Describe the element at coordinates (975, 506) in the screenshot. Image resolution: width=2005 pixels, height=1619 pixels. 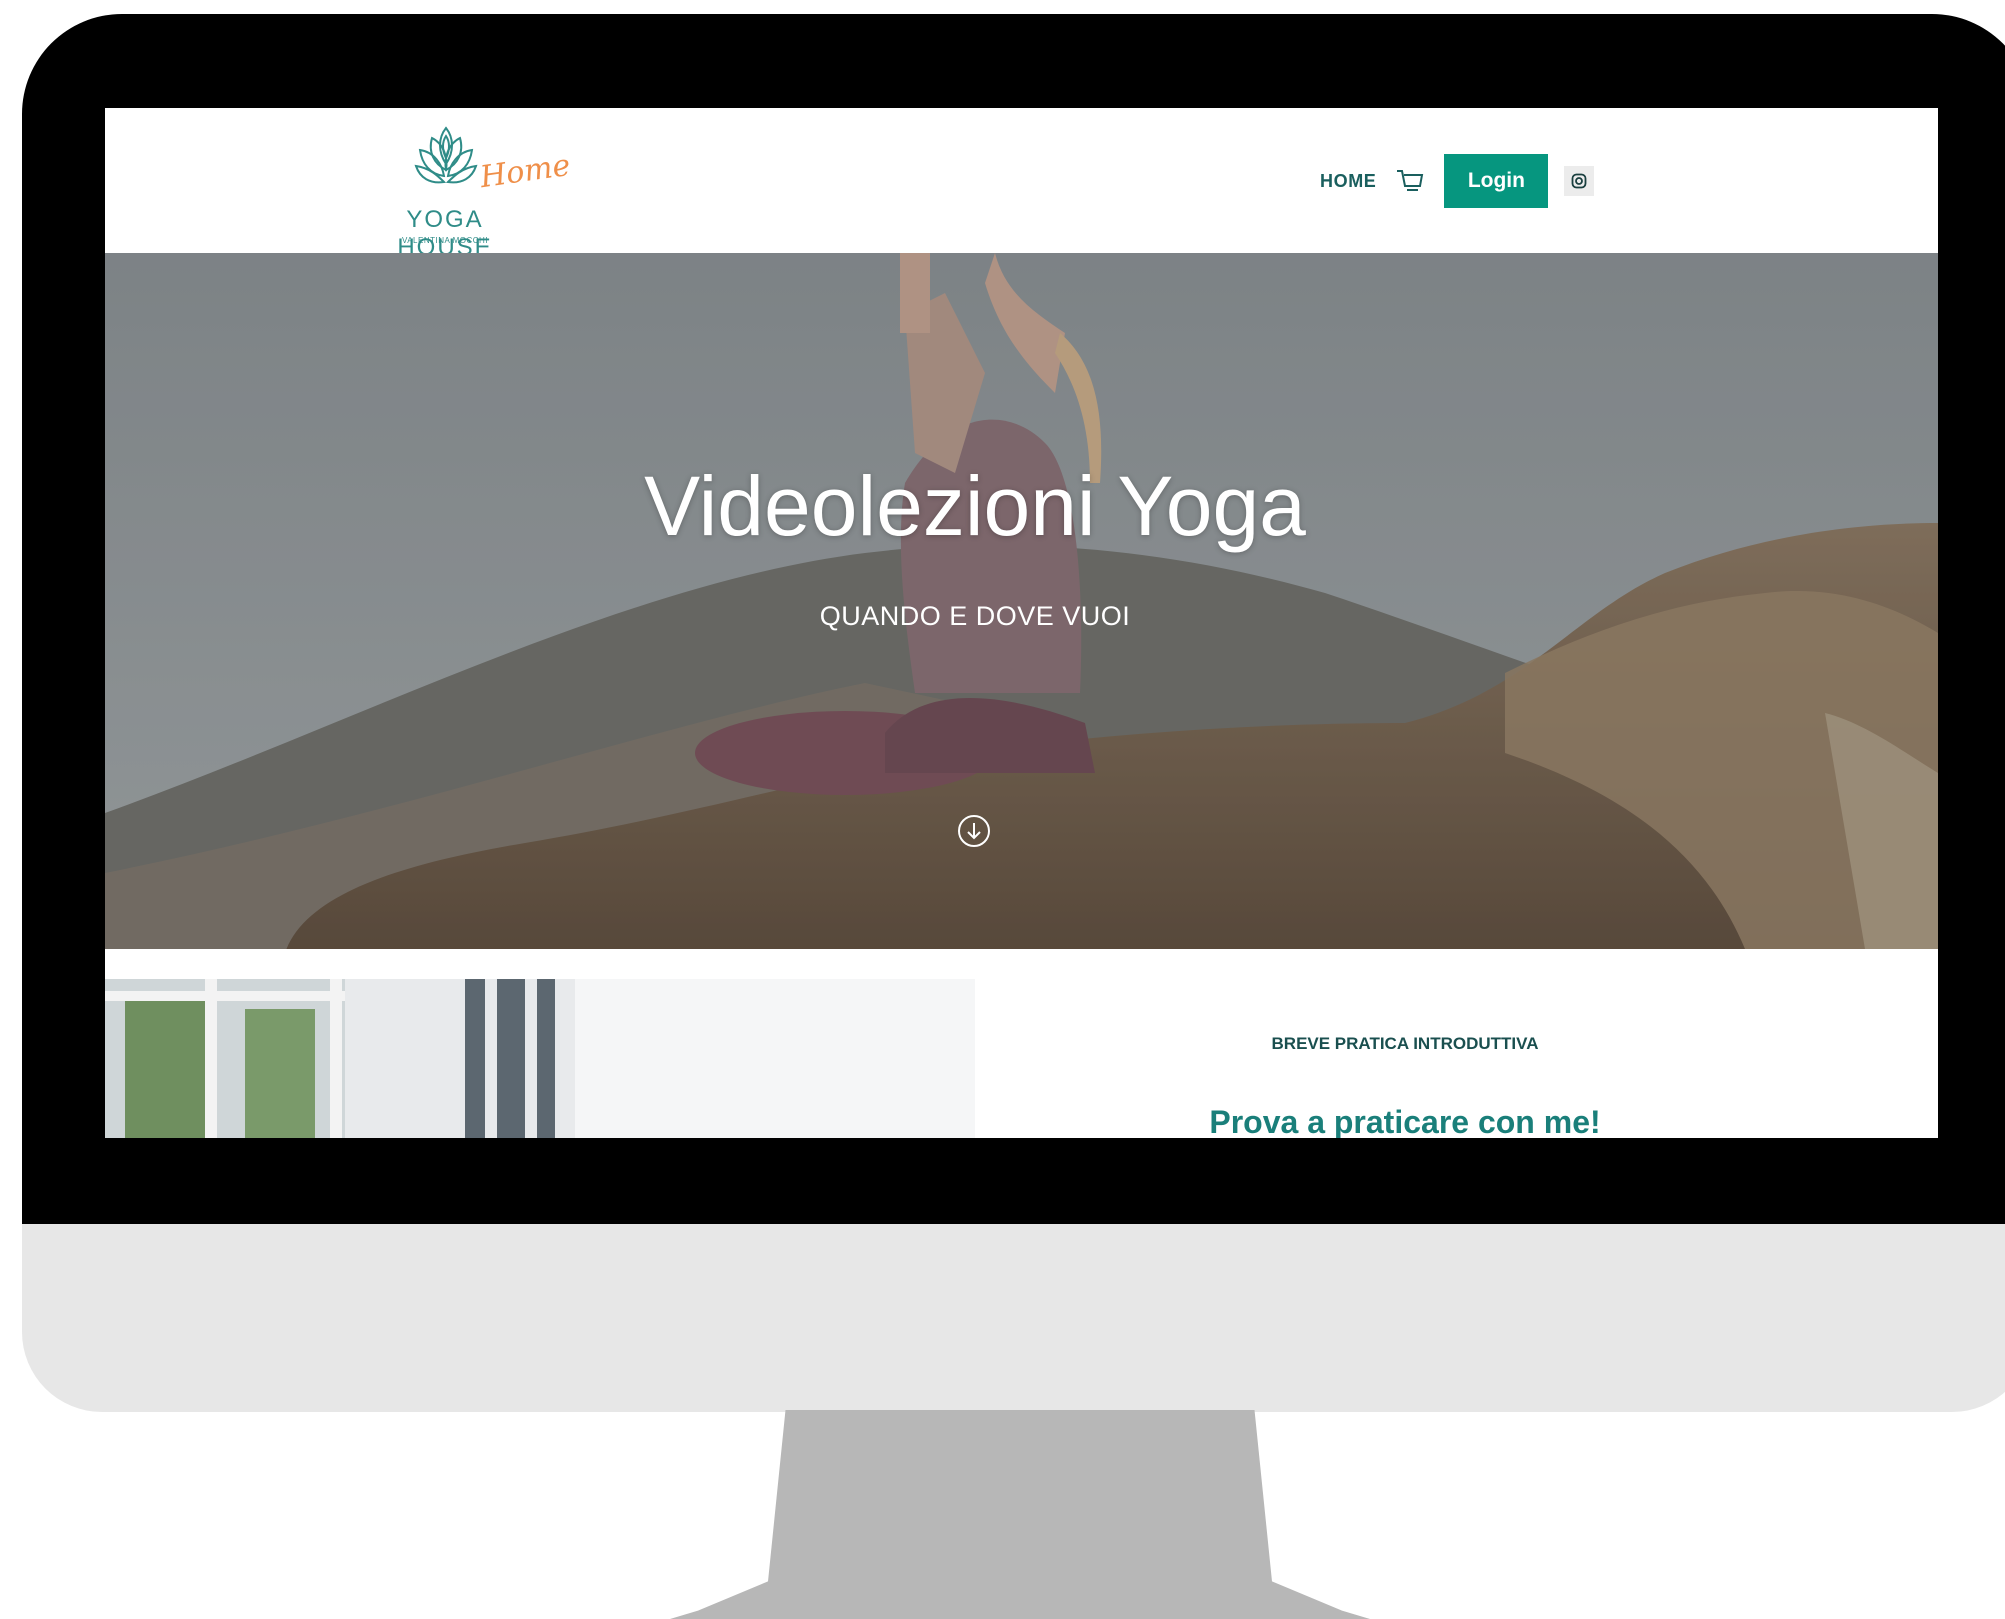
I see `hero-title: Videolezioni Yoga` at that location.